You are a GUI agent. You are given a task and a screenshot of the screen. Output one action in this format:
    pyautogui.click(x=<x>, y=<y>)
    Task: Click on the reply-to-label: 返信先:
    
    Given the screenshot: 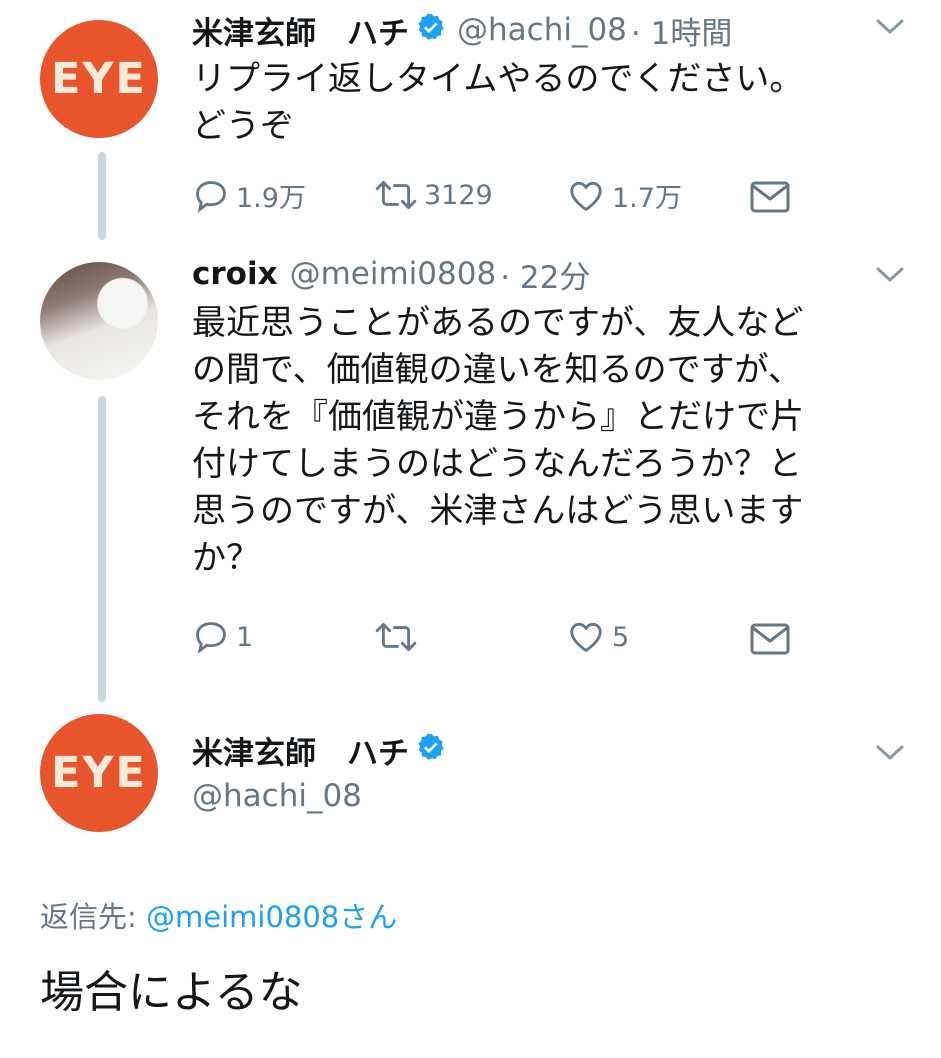 What is the action you would take?
    pyautogui.click(x=88, y=917)
    